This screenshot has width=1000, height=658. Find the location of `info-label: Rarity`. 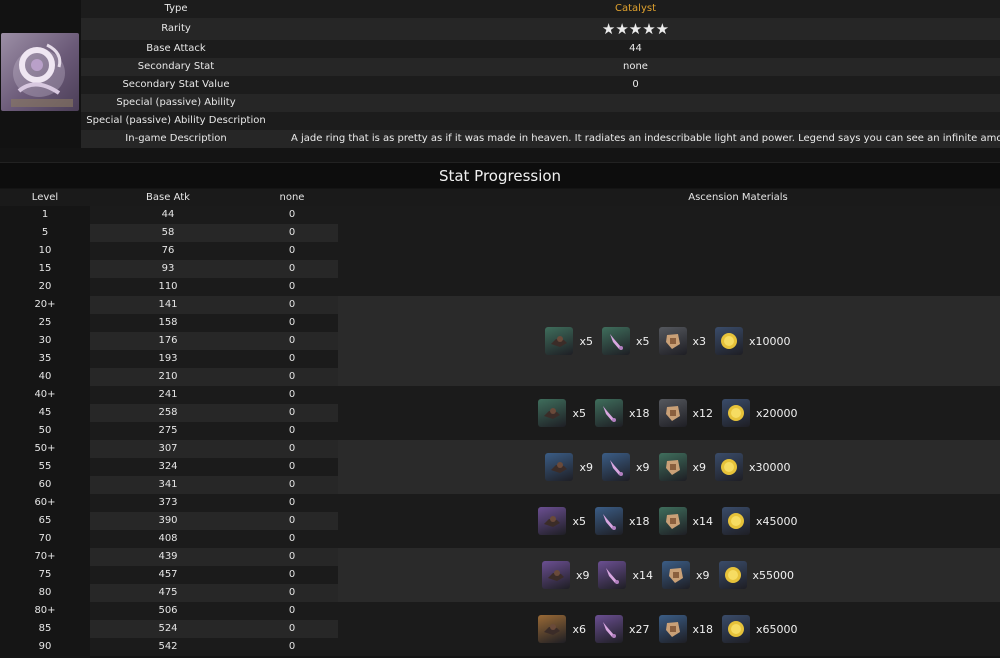

info-label: Rarity is located at coordinates (176, 29).